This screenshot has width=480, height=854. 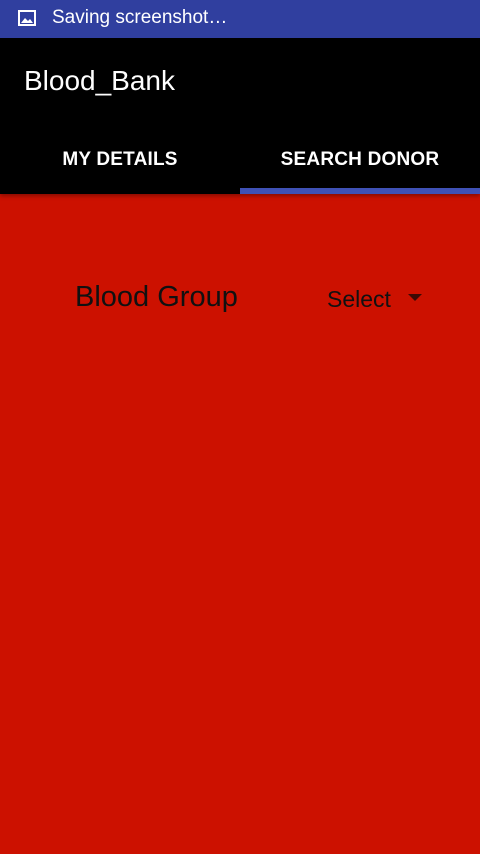 What do you see at coordinates (27, 18) in the screenshot?
I see `image-icon` at bounding box center [27, 18].